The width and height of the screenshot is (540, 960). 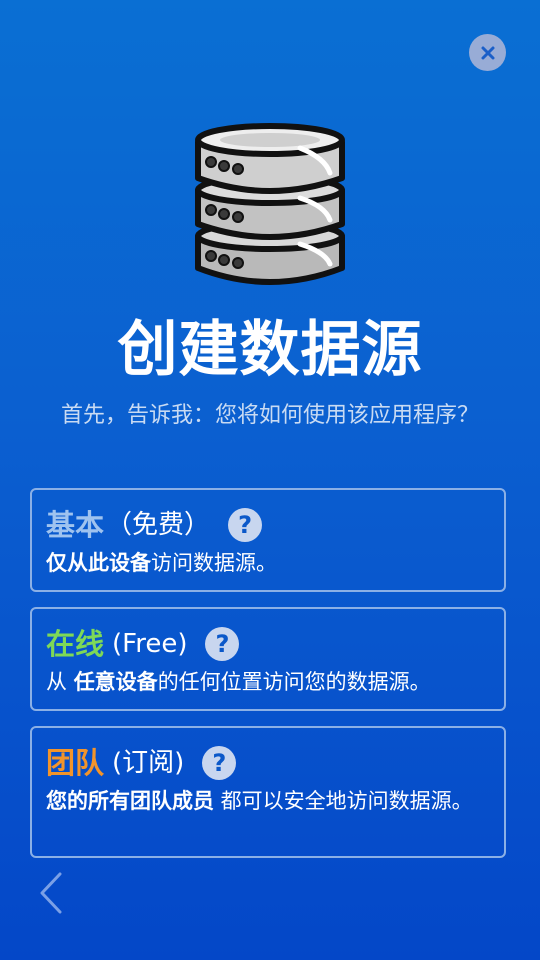 What do you see at coordinates (75, 763) in the screenshot?
I see `option-team-name: 团队` at bounding box center [75, 763].